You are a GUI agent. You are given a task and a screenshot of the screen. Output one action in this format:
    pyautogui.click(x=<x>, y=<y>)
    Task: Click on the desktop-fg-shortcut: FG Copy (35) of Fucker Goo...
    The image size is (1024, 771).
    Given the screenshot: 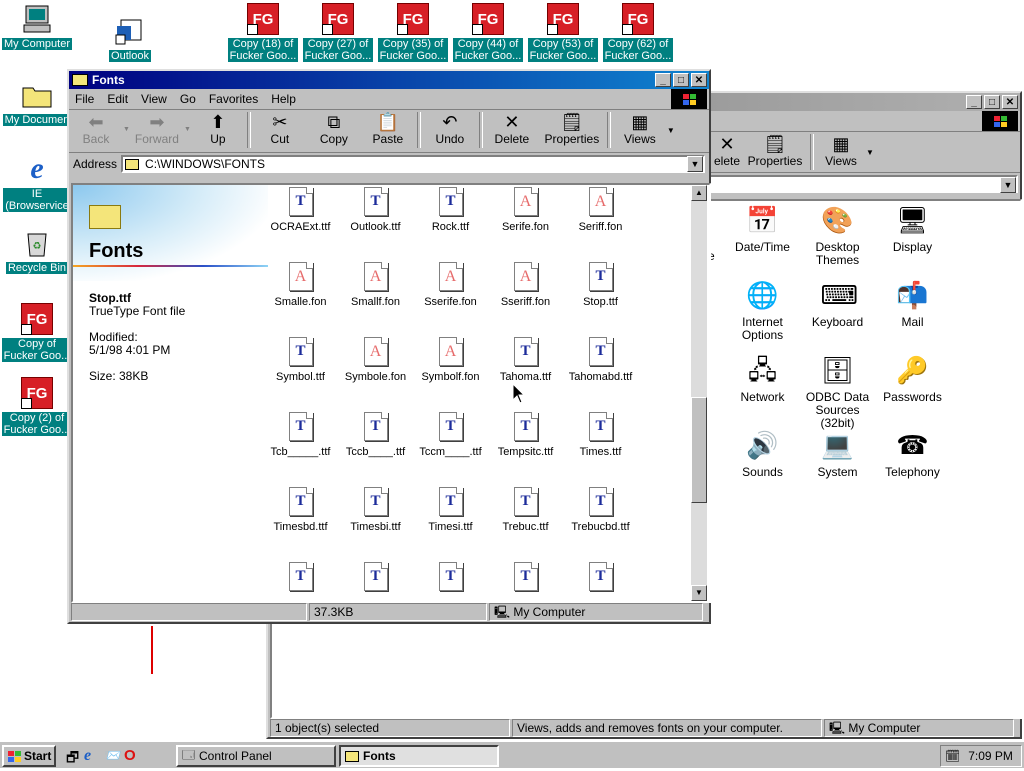 What is the action you would take?
    pyautogui.click(x=413, y=32)
    